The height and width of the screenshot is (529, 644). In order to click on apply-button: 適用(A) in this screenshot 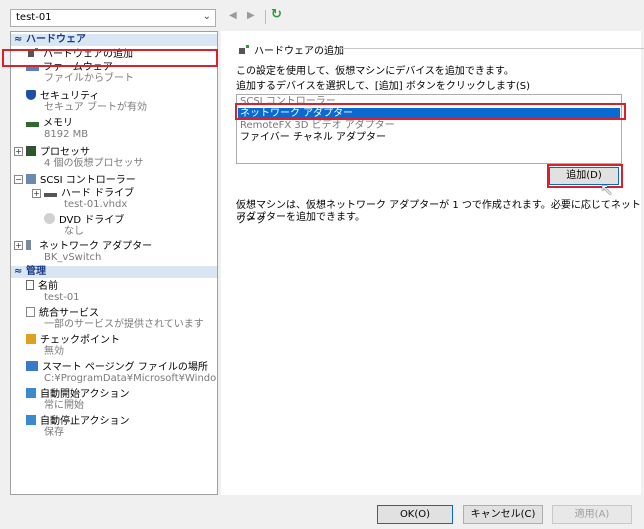, I will do `click(592, 514)`.